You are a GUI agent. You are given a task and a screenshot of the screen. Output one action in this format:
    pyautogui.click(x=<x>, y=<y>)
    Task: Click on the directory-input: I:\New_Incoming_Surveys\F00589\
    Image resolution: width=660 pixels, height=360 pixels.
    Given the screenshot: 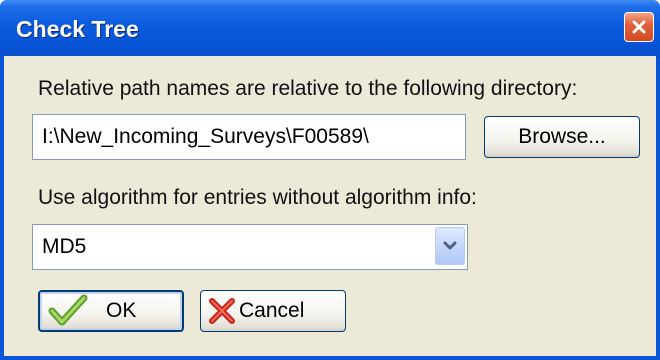 What is the action you would take?
    pyautogui.click(x=249, y=137)
    